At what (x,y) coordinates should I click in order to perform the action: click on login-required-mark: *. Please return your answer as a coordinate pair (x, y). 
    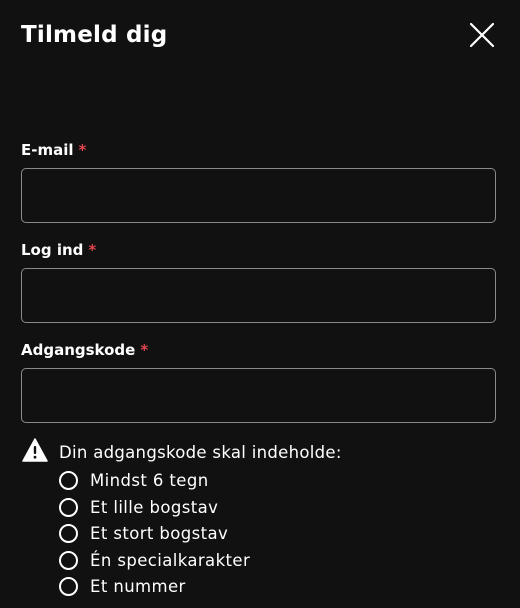
    Looking at the image, I should click on (92, 250).